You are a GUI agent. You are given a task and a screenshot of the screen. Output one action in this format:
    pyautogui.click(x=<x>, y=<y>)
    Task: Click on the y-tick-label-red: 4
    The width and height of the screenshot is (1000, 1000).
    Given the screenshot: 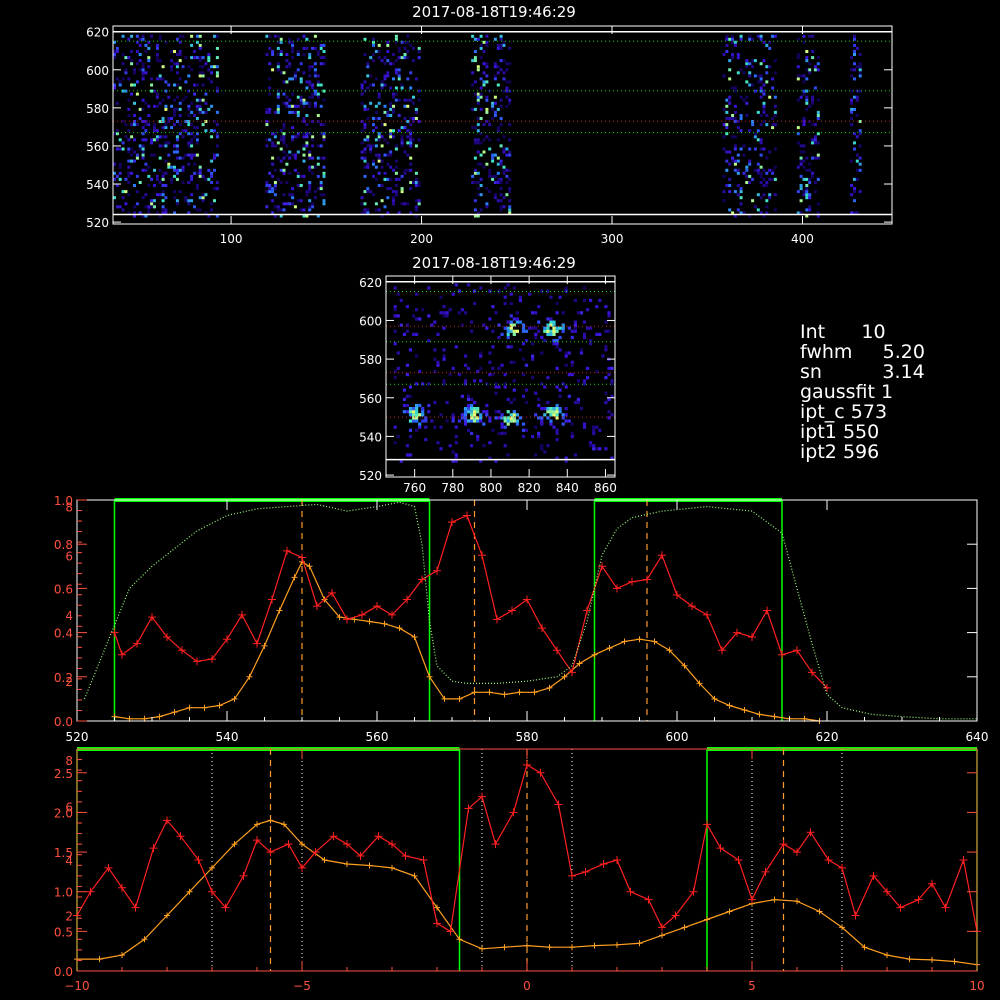 What is the action you would take?
    pyautogui.click(x=69, y=861)
    